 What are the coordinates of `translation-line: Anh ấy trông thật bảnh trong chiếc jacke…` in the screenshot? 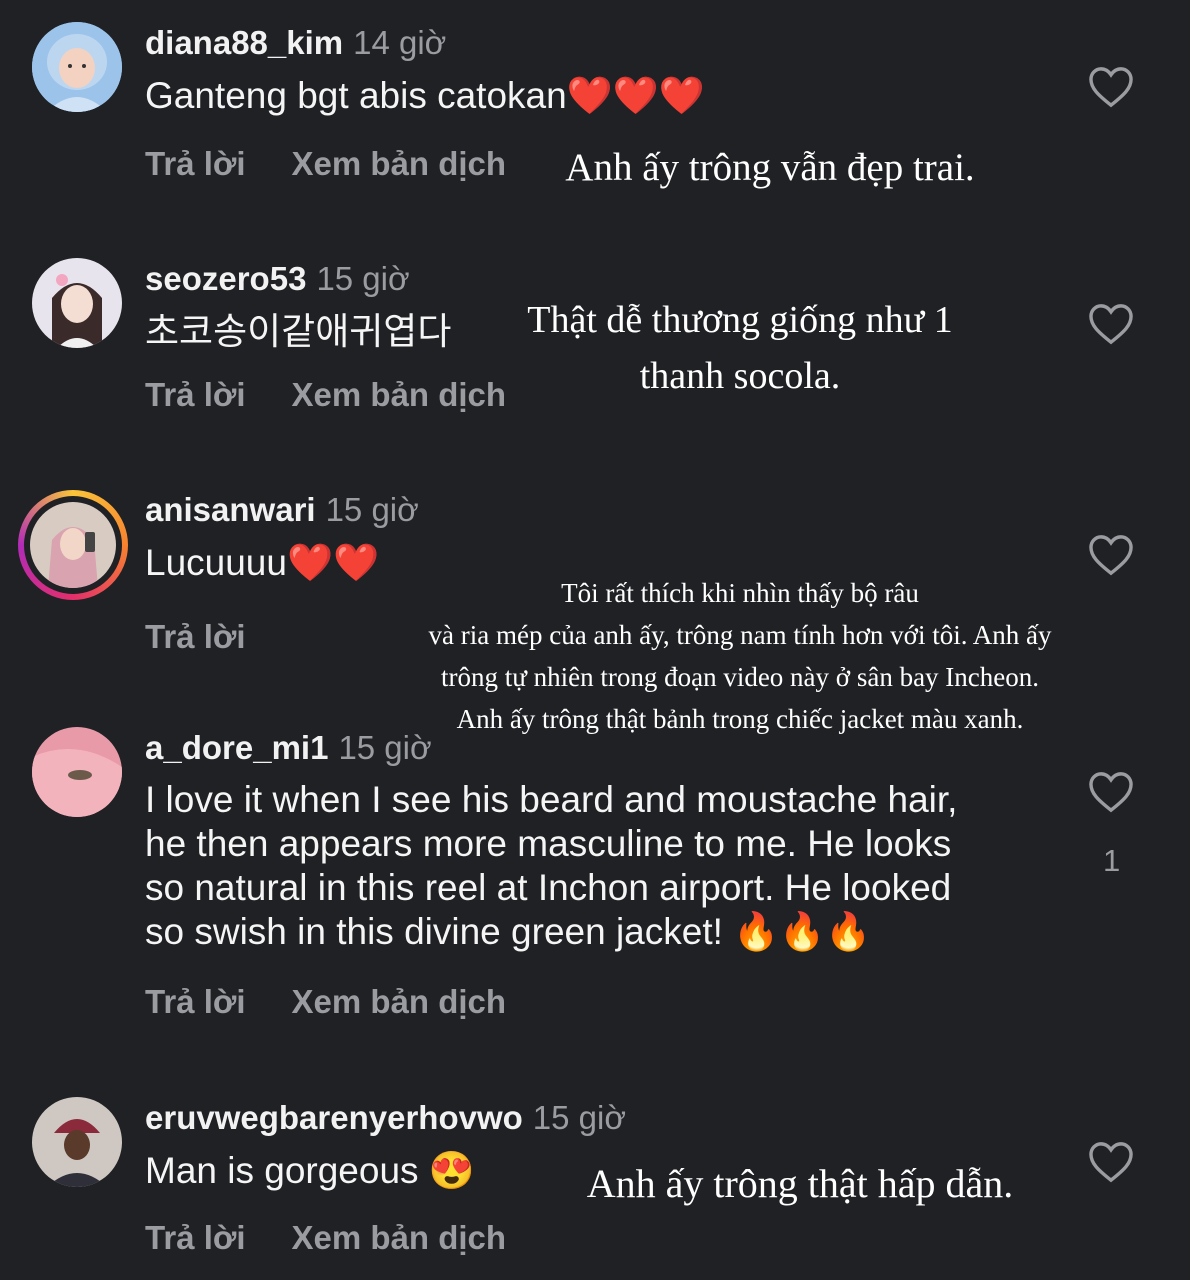 It's located at (740, 719).